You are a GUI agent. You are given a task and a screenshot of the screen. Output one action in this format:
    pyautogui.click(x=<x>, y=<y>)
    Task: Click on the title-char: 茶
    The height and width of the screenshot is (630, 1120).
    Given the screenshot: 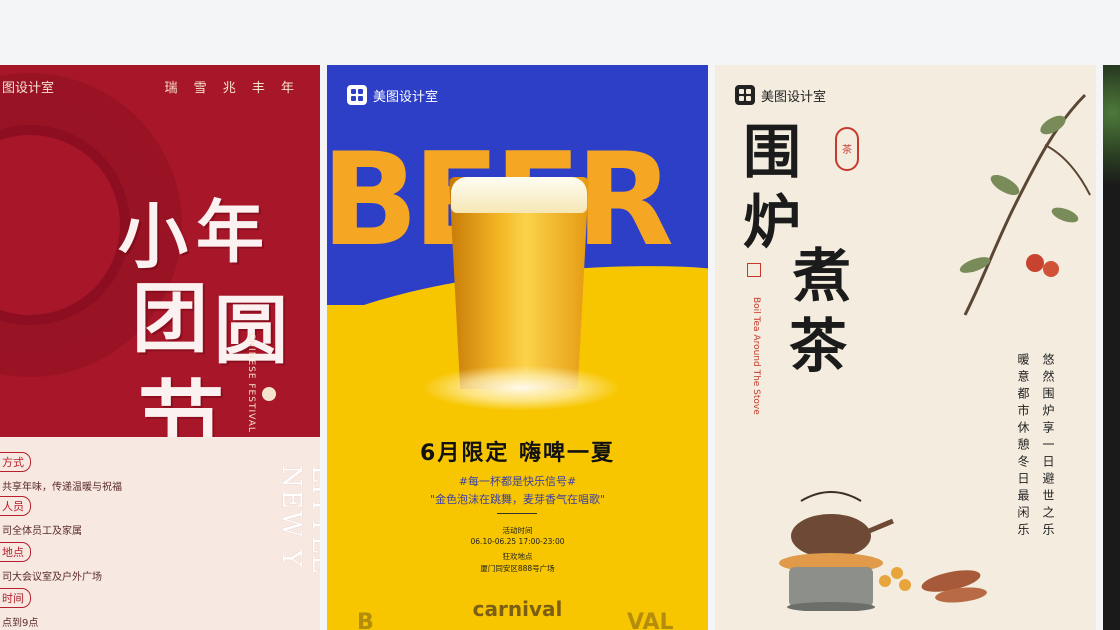 What is the action you would take?
    pyautogui.click(x=818, y=346)
    